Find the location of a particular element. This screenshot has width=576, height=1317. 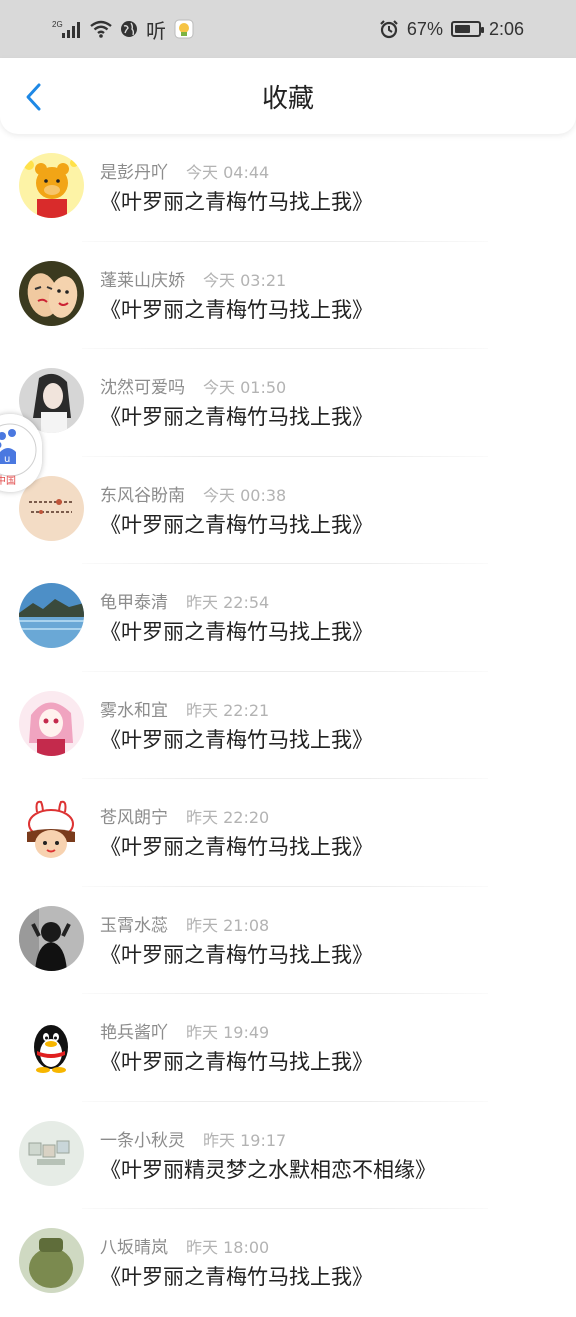

winnie-pooh-avatar is located at coordinates (51, 185).